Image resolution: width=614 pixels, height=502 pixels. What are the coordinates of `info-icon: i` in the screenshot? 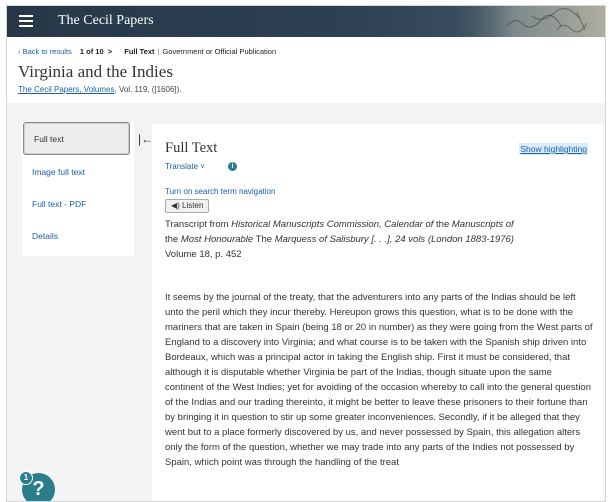 It's located at (232, 166).